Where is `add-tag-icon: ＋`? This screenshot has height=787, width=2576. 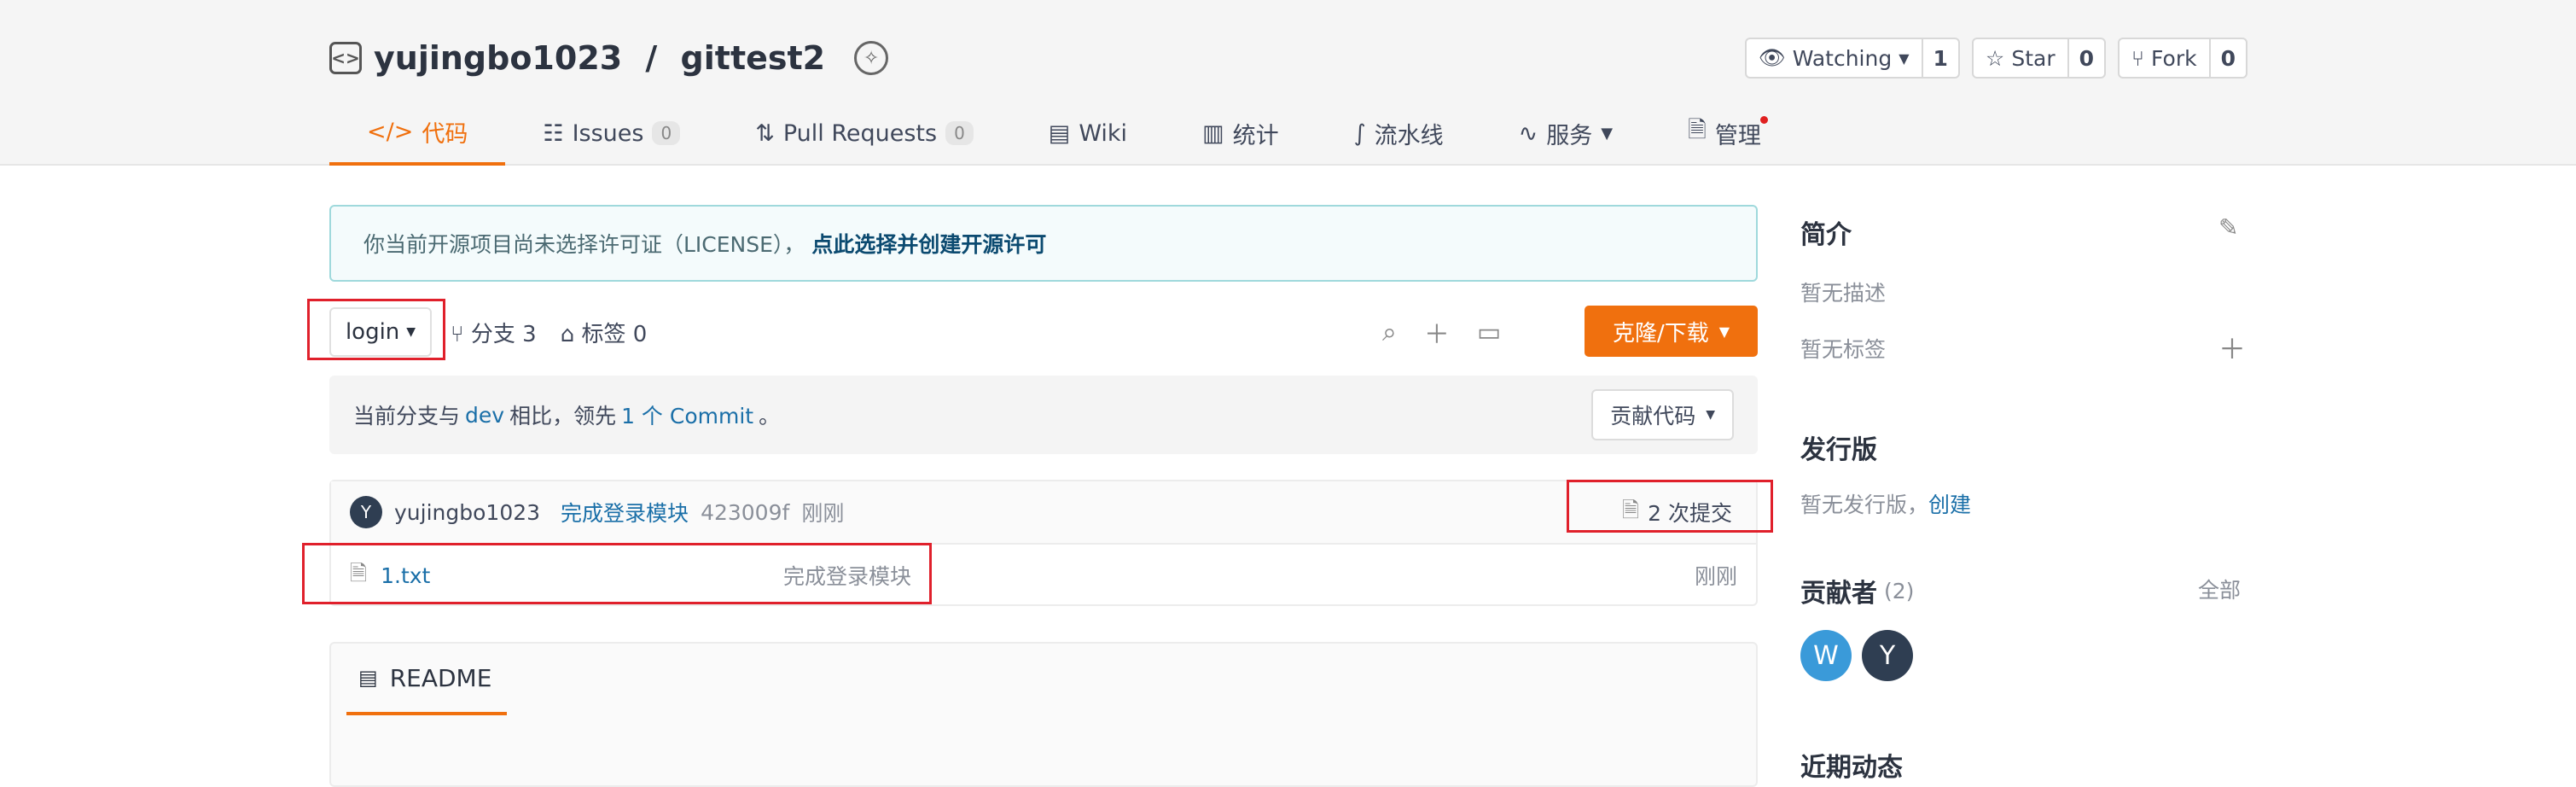
add-tag-icon: ＋ is located at coordinates (2232, 347).